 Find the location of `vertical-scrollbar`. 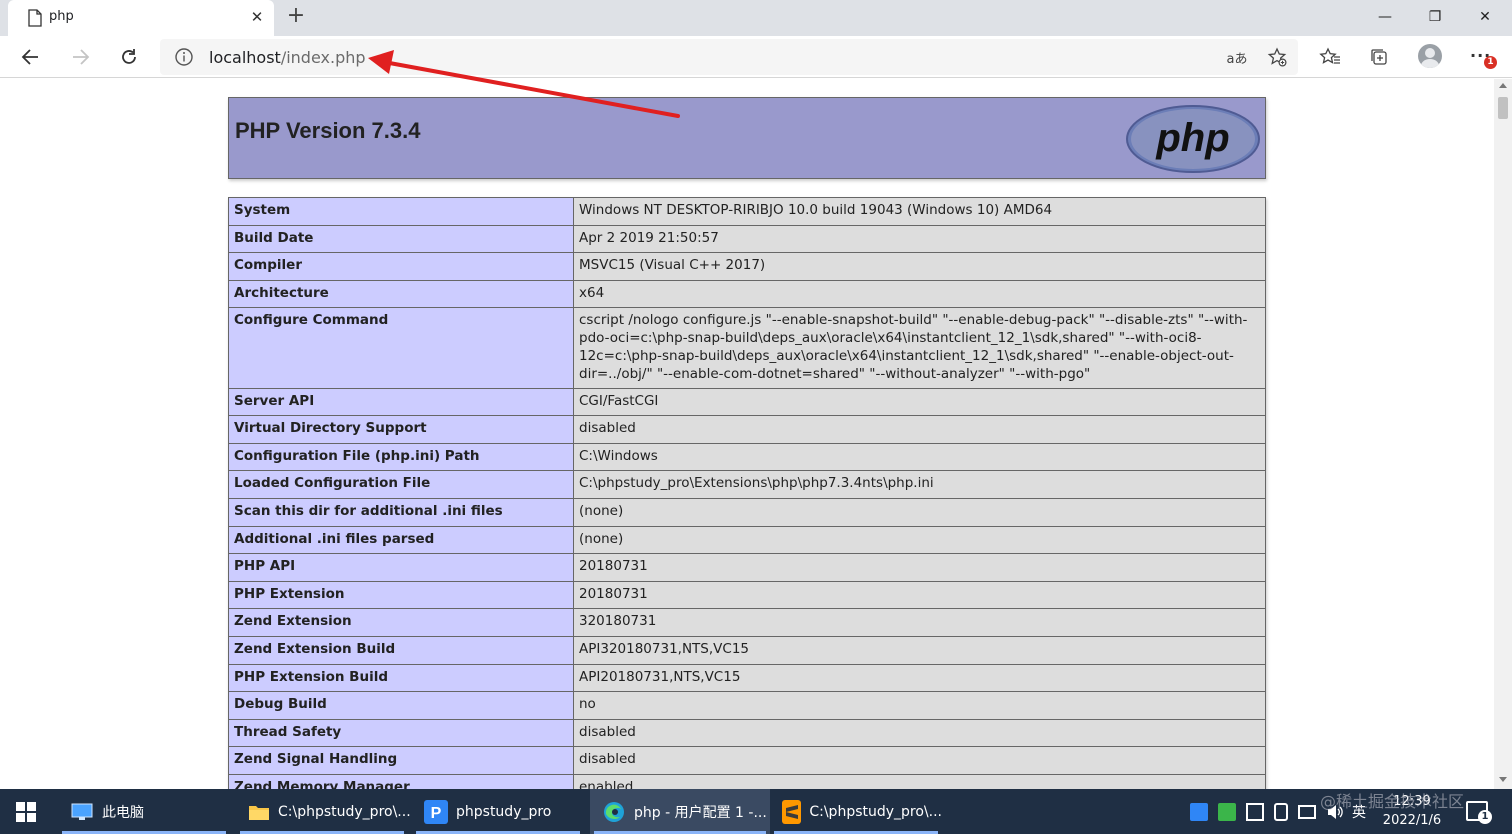

vertical-scrollbar is located at coordinates (1503, 434).